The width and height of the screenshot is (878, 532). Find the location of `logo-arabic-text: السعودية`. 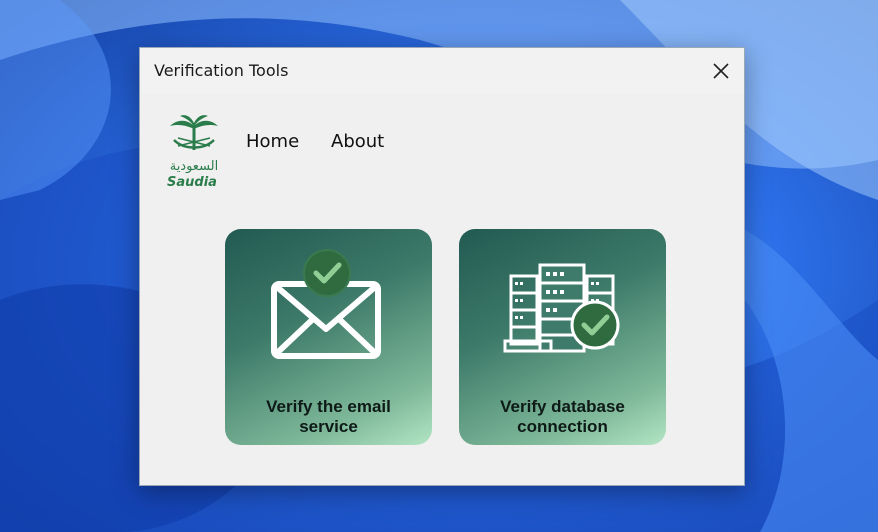

logo-arabic-text: السعودية is located at coordinates (194, 166).